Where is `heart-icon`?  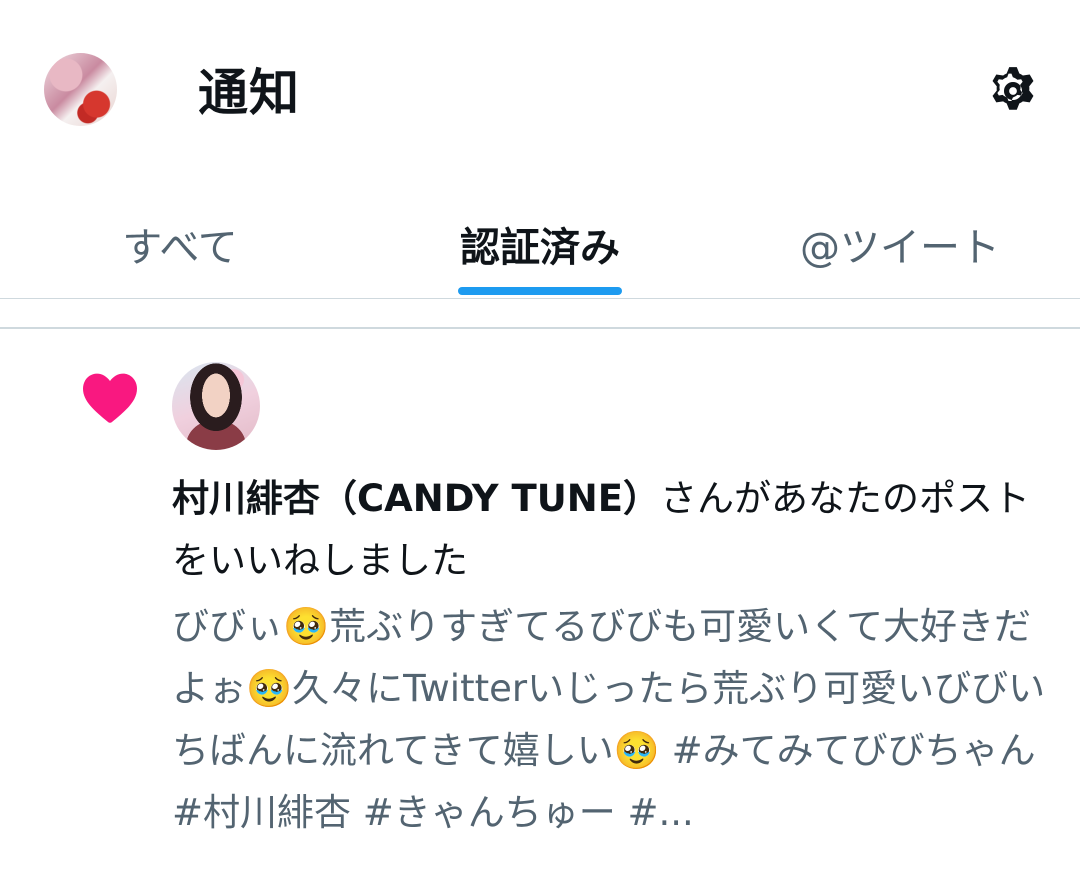
heart-icon is located at coordinates (110, 397).